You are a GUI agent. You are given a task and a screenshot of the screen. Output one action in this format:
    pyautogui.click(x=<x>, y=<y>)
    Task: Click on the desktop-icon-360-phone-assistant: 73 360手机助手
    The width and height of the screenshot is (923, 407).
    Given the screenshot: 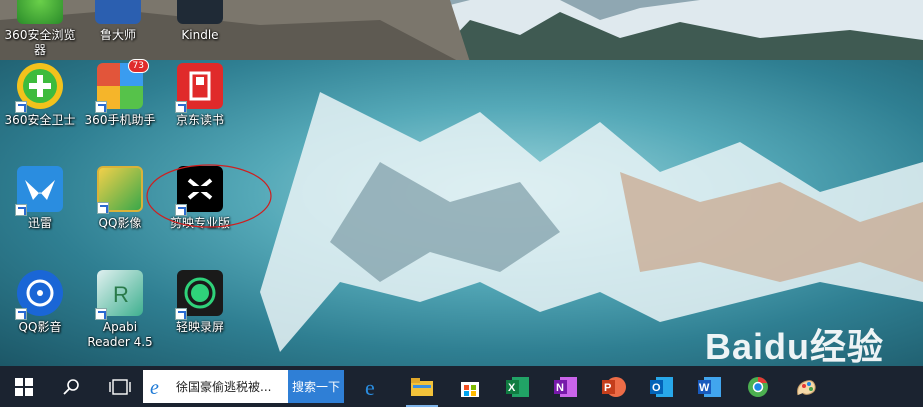 What is the action you would take?
    pyautogui.click(x=120, y=93)
    